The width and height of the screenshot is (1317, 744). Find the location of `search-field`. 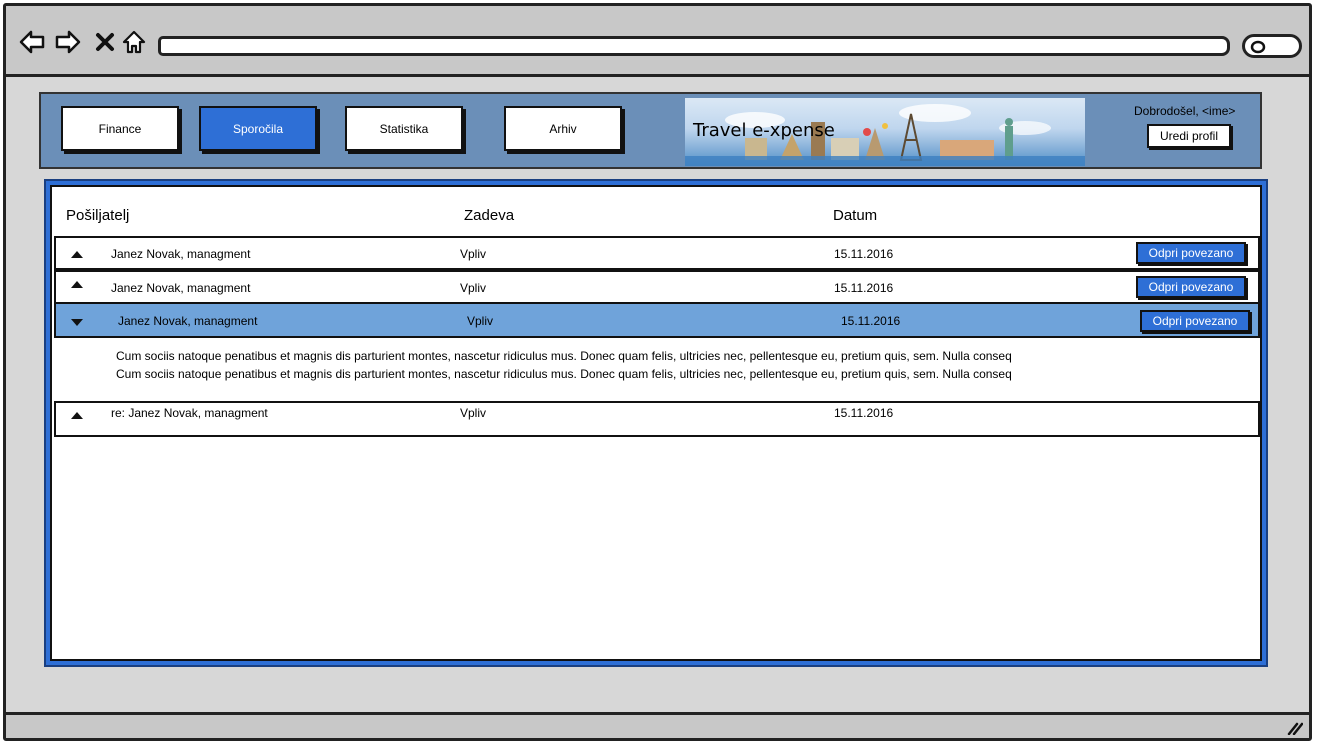

search-field is located at coordinates (1272, 46).